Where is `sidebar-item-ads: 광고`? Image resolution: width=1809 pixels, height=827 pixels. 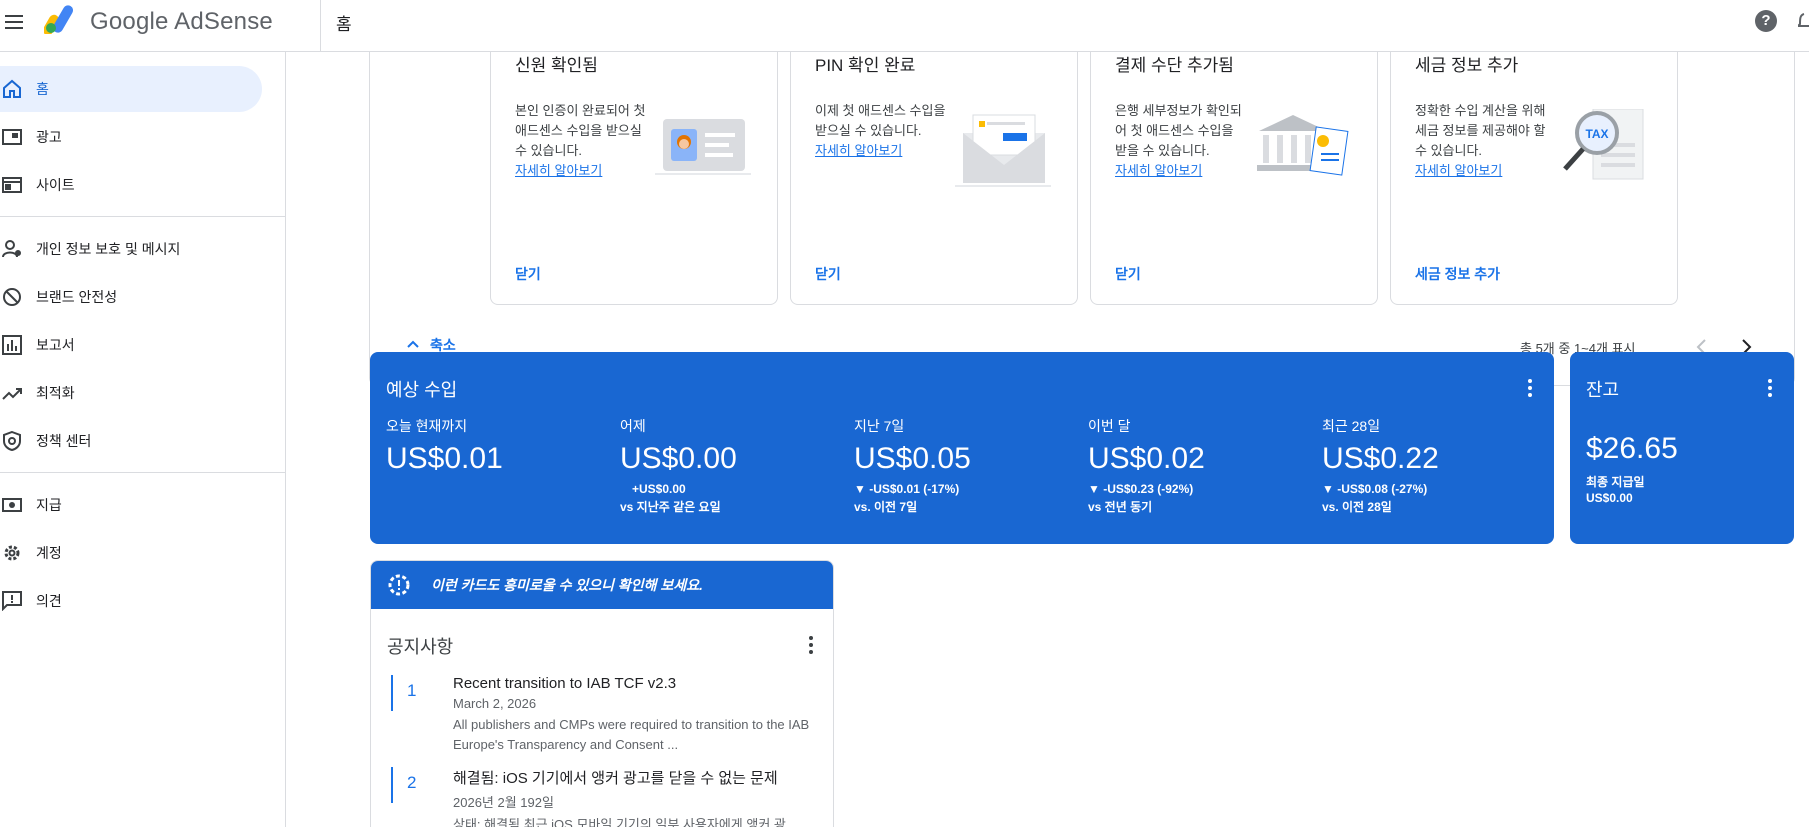
sidebar-item-ads: 광고 is located at coordinates (131, 137).